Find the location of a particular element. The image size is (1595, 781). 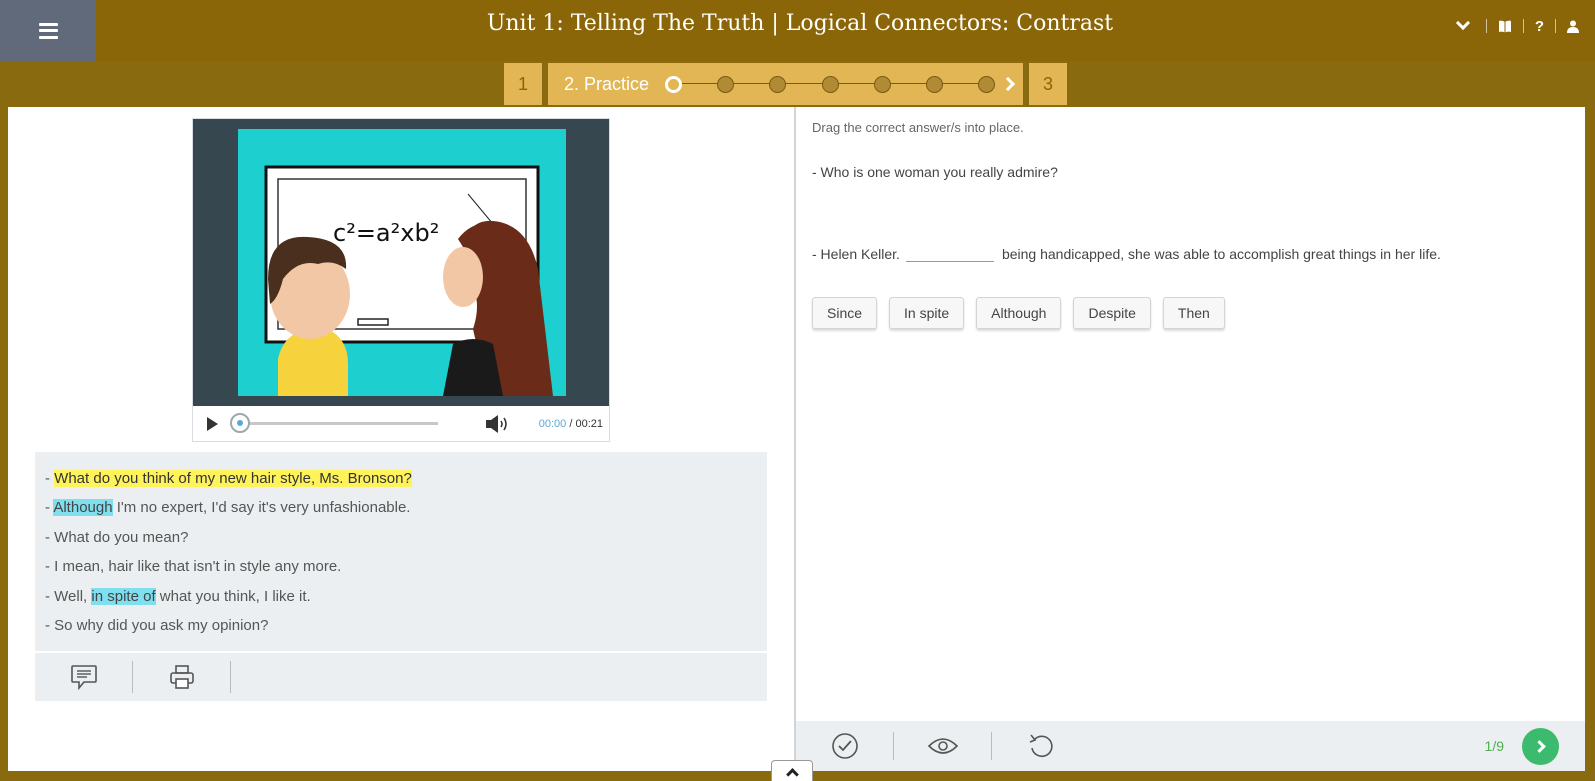

next-button is located at coordinates (1540, 746).